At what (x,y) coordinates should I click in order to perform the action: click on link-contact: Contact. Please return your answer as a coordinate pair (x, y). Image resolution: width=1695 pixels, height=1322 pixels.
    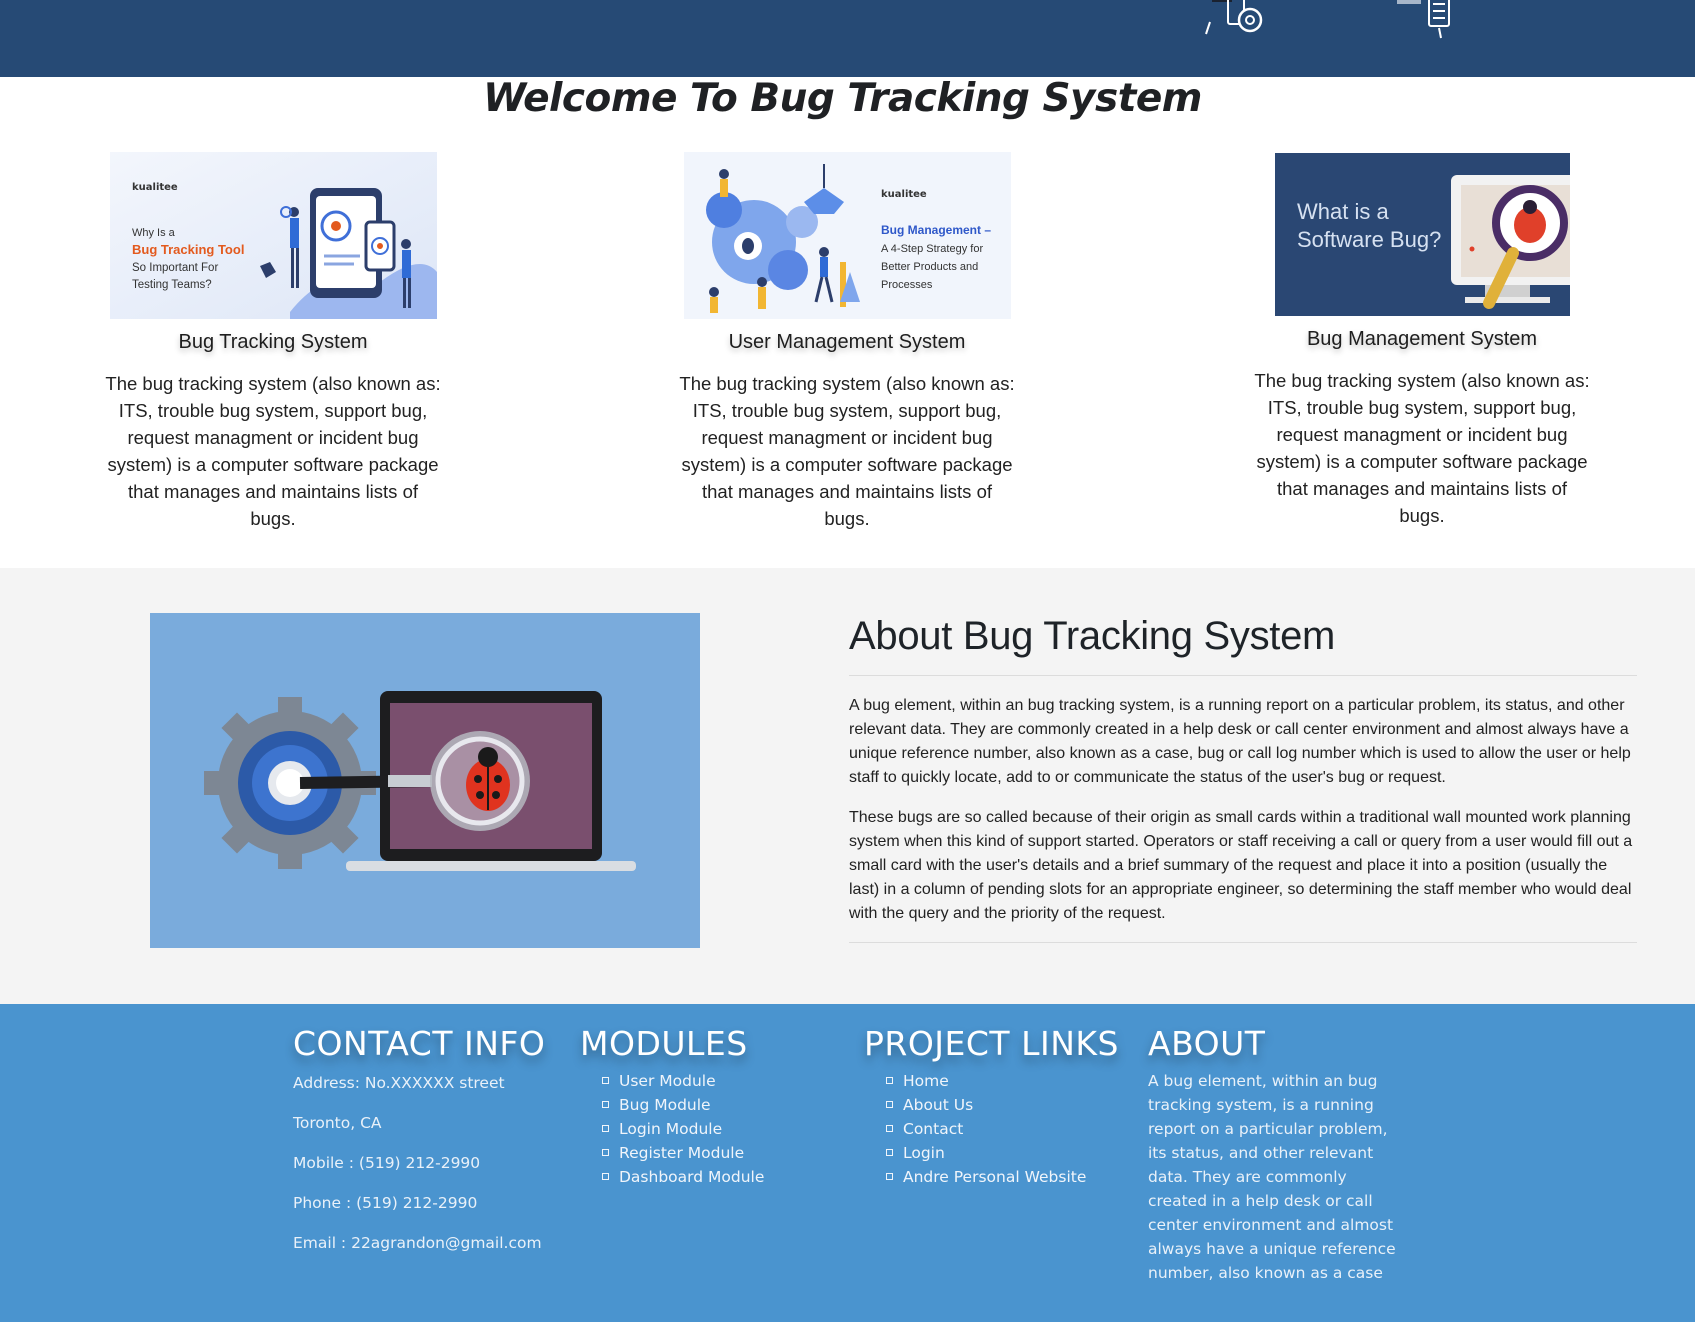
    Looking at the image, I should click on (1002, 1129).